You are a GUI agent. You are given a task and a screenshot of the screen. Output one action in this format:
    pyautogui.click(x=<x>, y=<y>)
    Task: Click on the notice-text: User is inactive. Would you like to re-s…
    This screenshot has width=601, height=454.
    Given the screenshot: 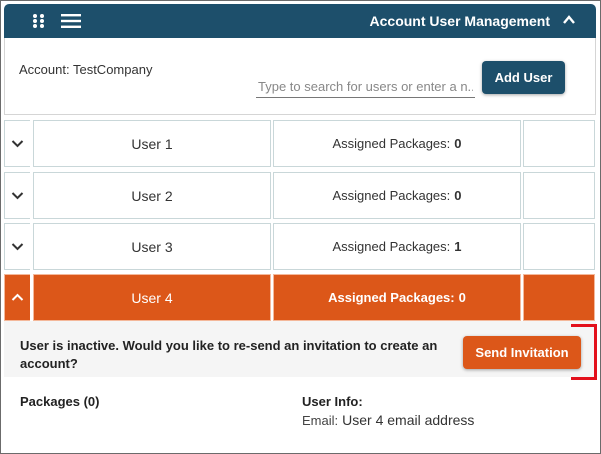 What is the action you would take?
    pyautogui.click(x=229, y=354)
    